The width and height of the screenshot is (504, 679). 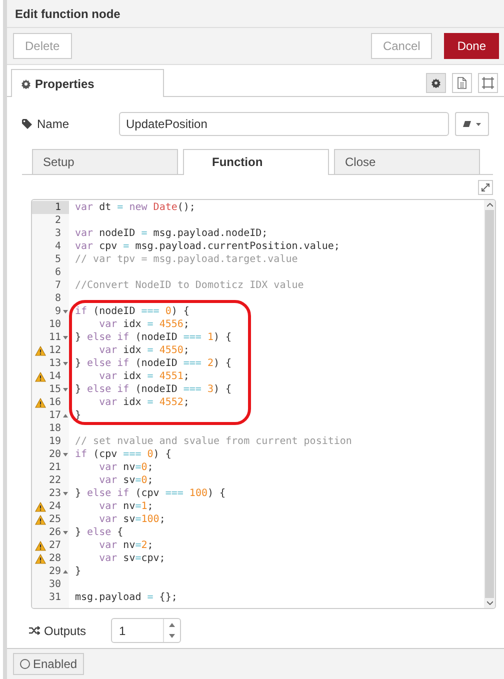 I want to click on code-line: if (nodeID === 0) {, so click(x=132, y=311).